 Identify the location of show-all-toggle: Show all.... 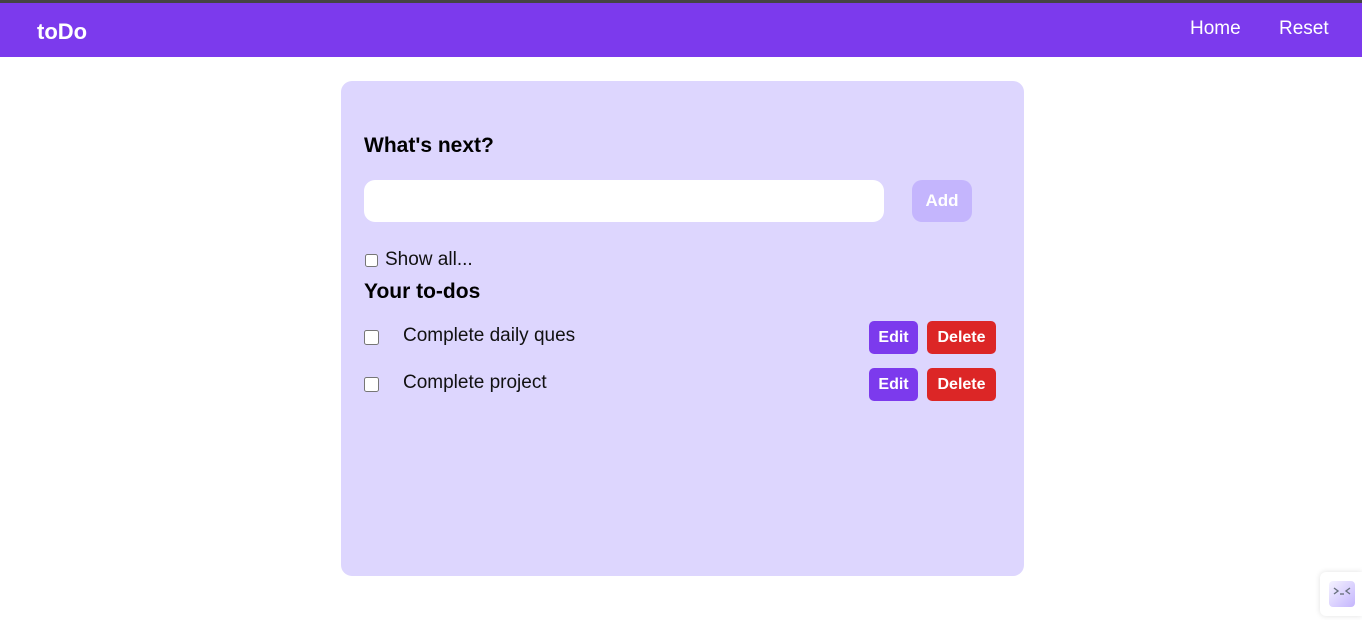
(418, 260).